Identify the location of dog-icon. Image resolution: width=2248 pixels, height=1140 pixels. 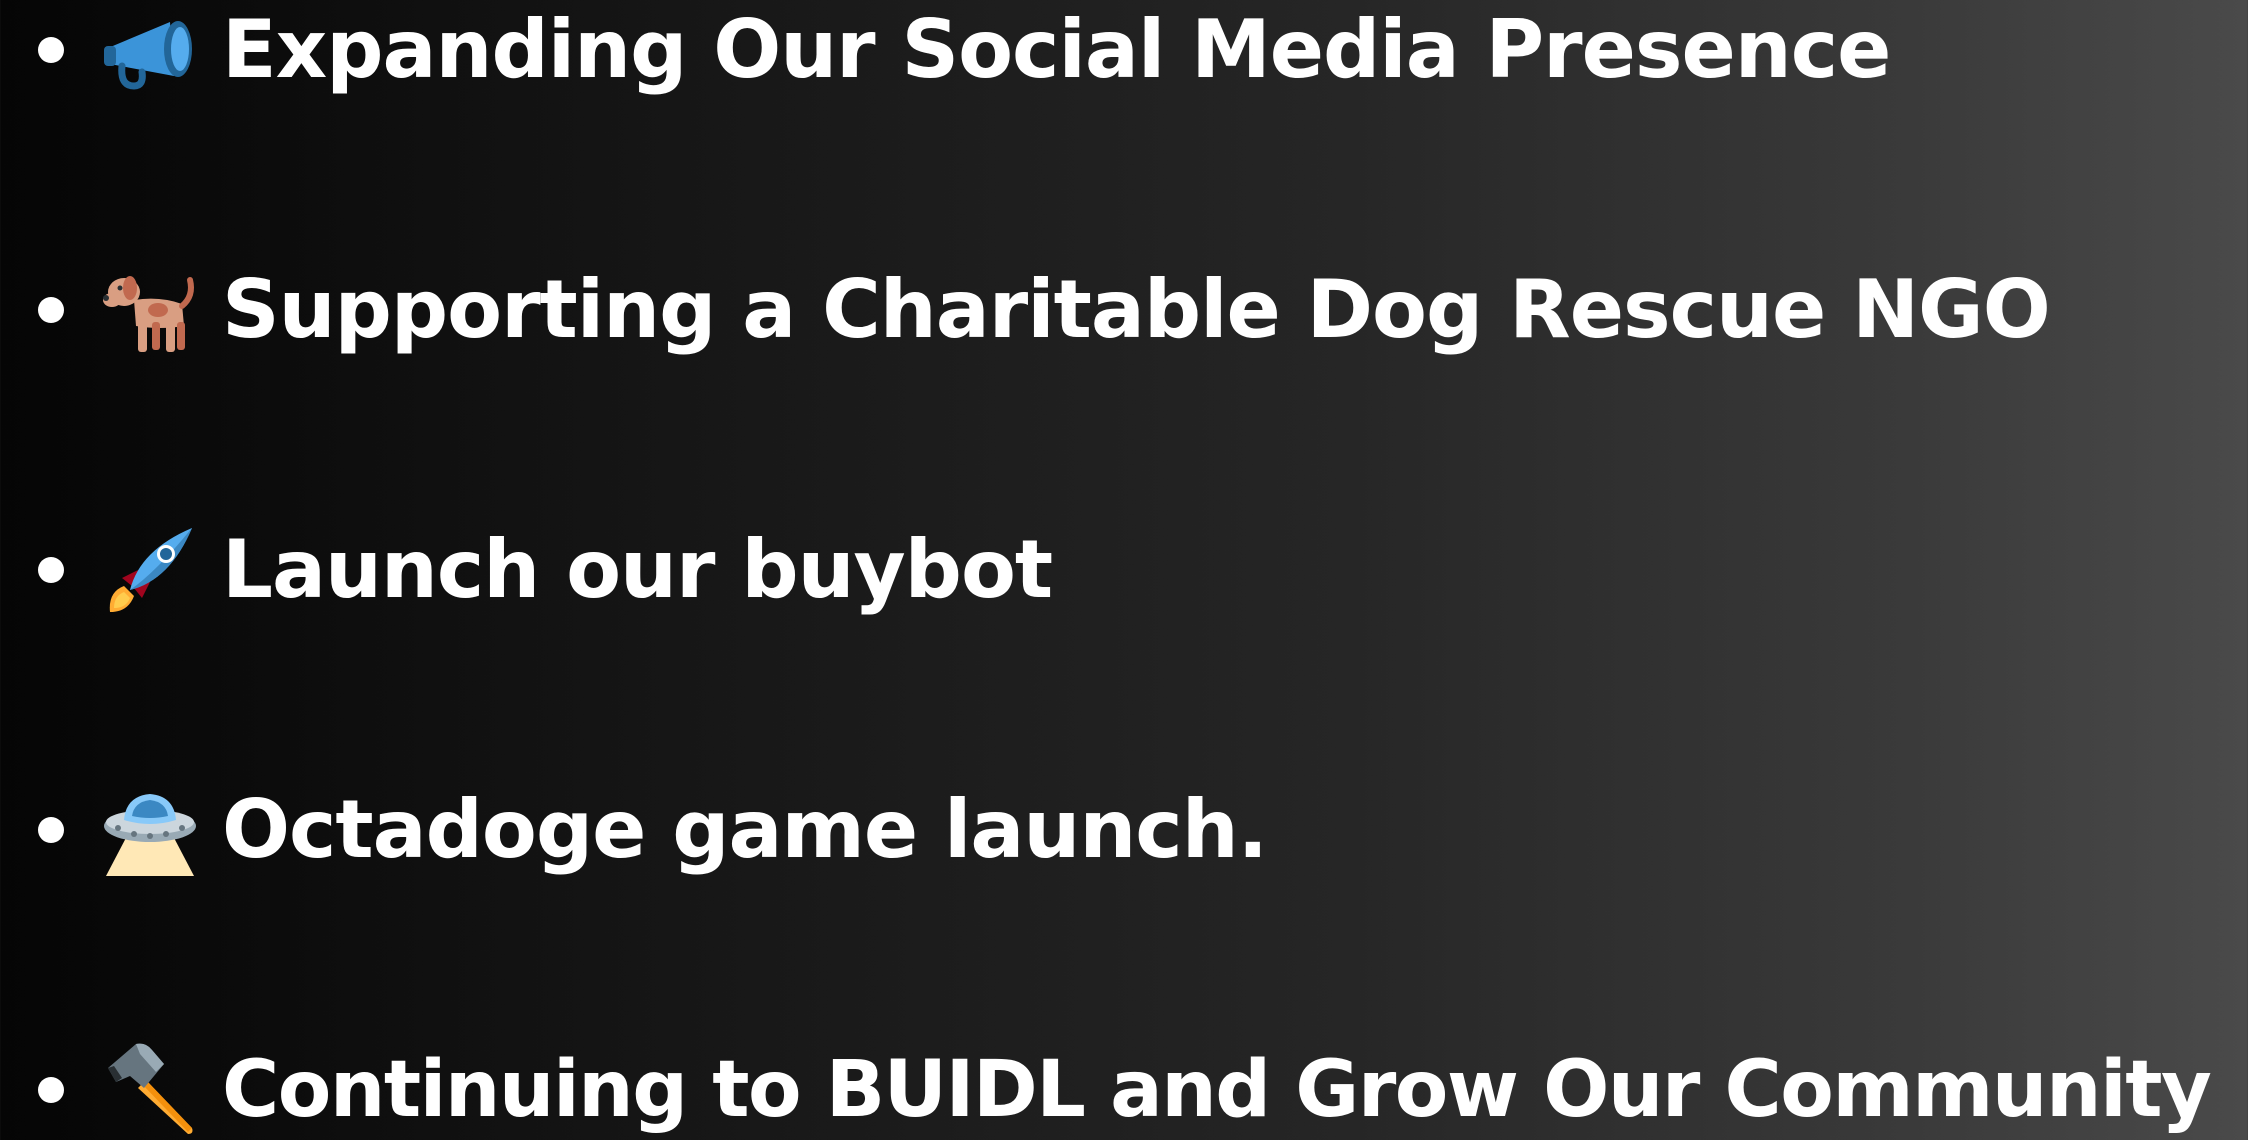
(150, 310).